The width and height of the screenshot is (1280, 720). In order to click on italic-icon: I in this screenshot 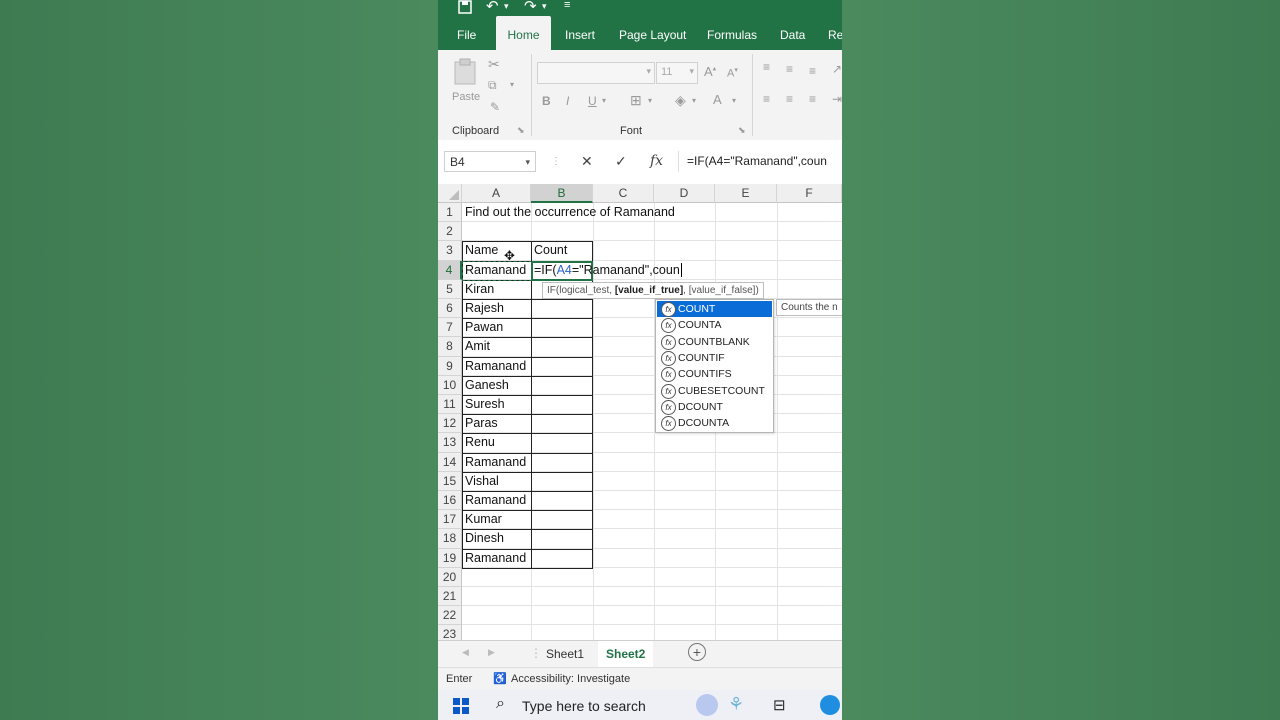, I will do `click(567, 101)`.